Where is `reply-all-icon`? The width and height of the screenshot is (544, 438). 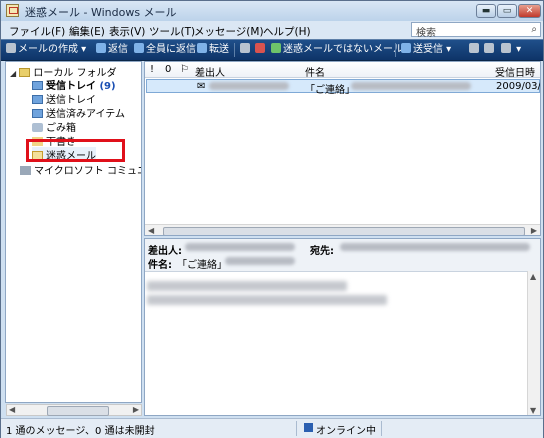
reply-all-icon is located at coordinates (139, 48).